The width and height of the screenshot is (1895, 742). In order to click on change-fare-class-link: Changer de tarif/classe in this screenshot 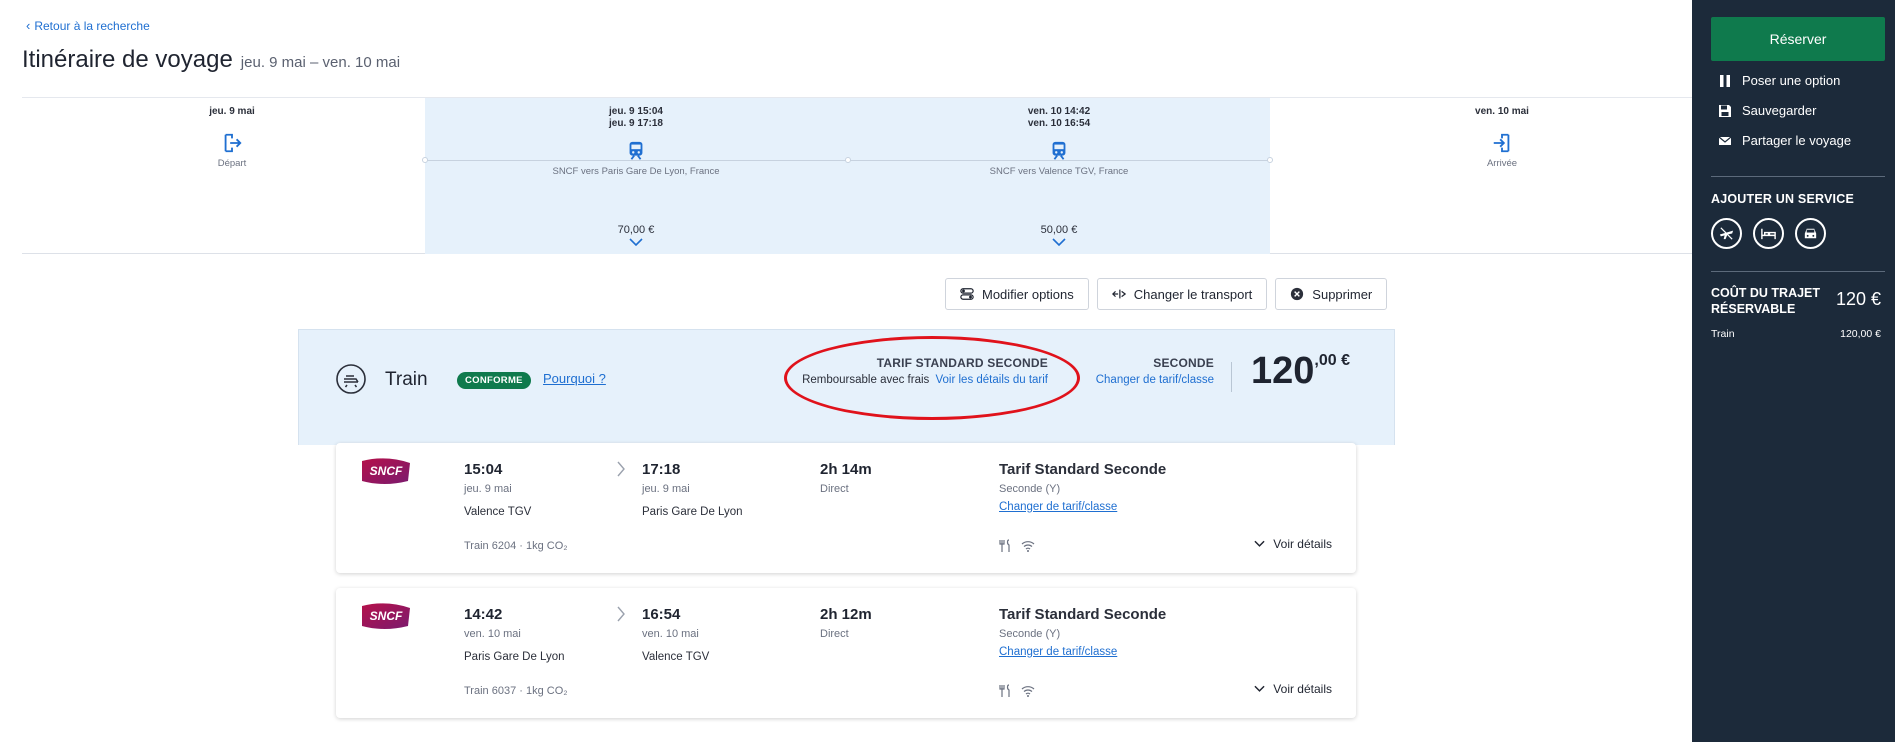, I will do `click(1155, 380)`.